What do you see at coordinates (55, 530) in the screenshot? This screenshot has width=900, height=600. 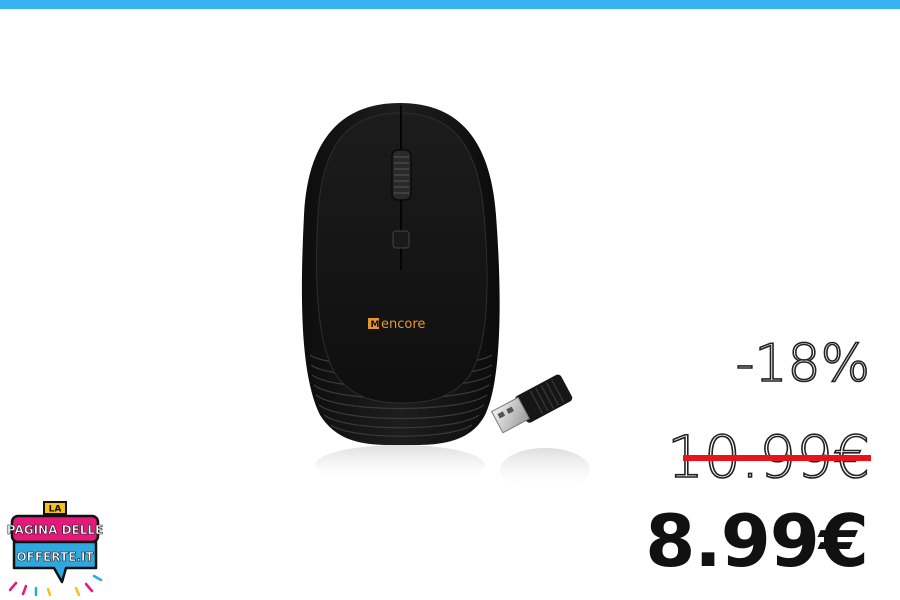 I see `logo-line2: PAGINA DELLE` at bounding box center [55, 530].